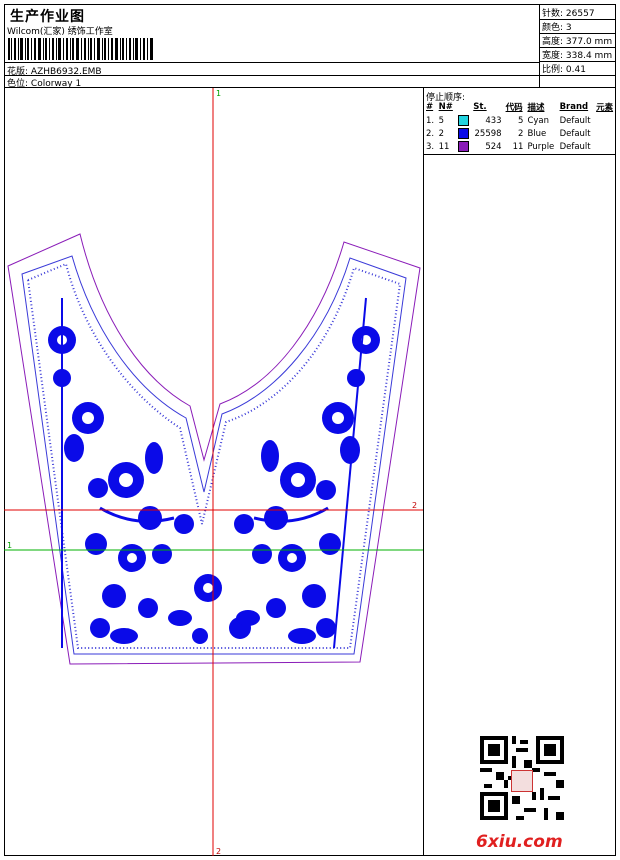  I want to click on company-name: Wilcom(汇家) 绣饰工作室, so click(60, 32).